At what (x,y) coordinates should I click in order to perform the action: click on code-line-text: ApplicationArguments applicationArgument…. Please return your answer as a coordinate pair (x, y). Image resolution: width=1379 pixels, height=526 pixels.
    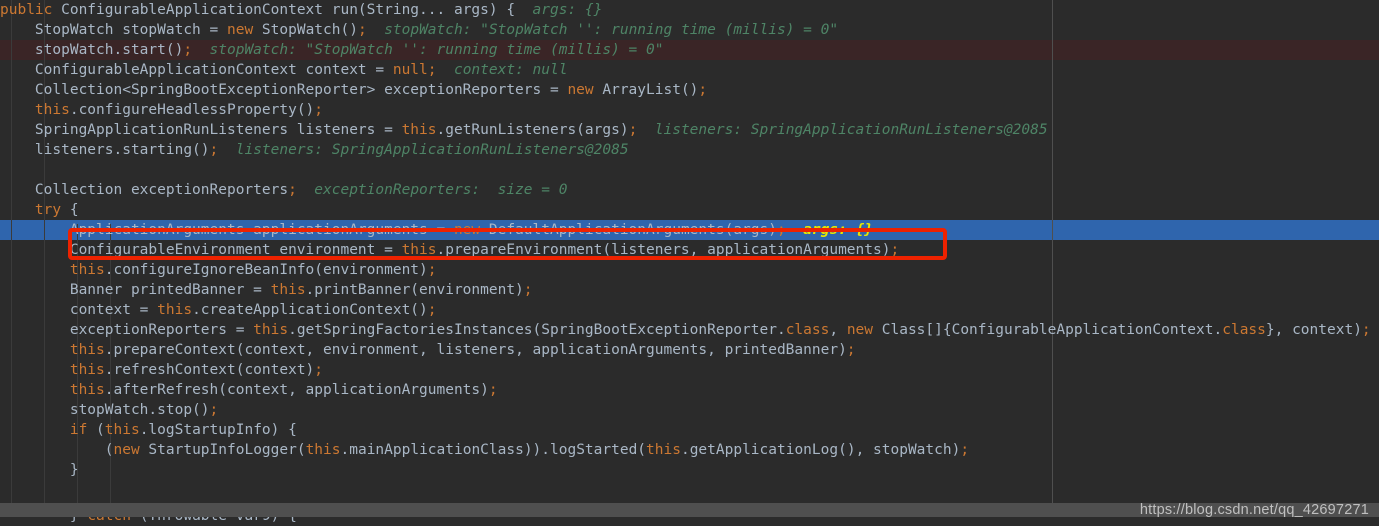
    Looking at the image, I should click on (436, 230).